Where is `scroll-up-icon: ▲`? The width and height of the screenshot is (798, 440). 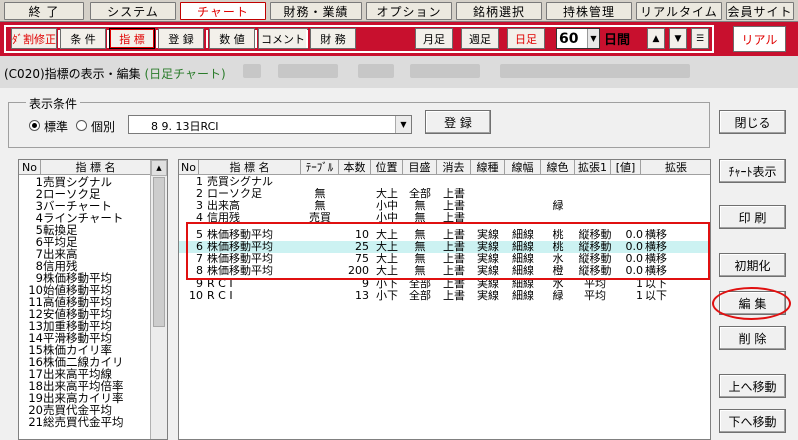 scroll-up-icon: ▲ is located at coordinates (159, 168).